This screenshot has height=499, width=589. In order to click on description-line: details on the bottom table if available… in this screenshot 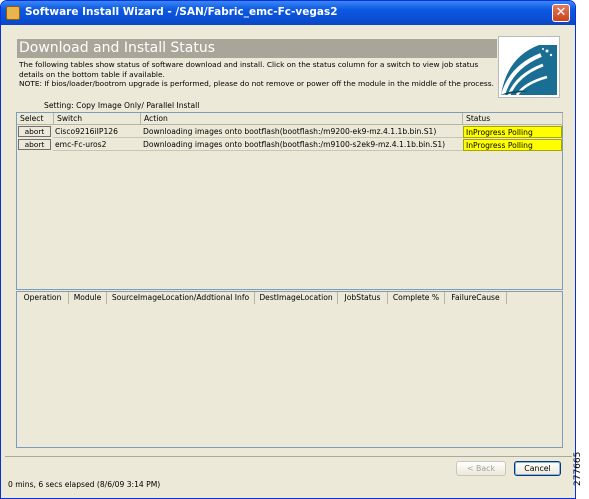, I will do `click(92, 74)`.